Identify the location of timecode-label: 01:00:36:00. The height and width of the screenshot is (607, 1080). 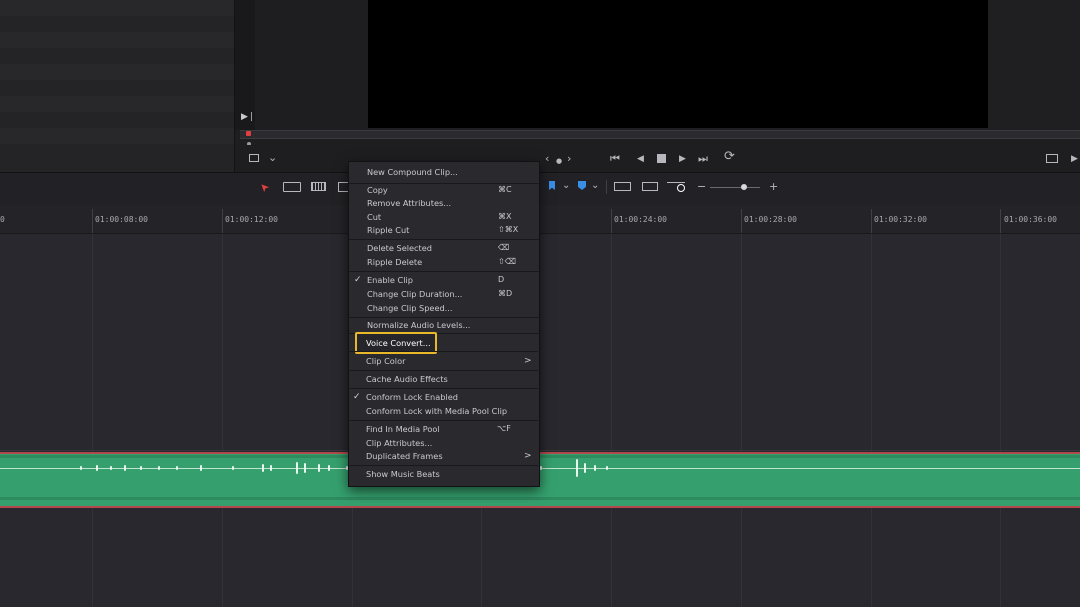
(1030, 219).